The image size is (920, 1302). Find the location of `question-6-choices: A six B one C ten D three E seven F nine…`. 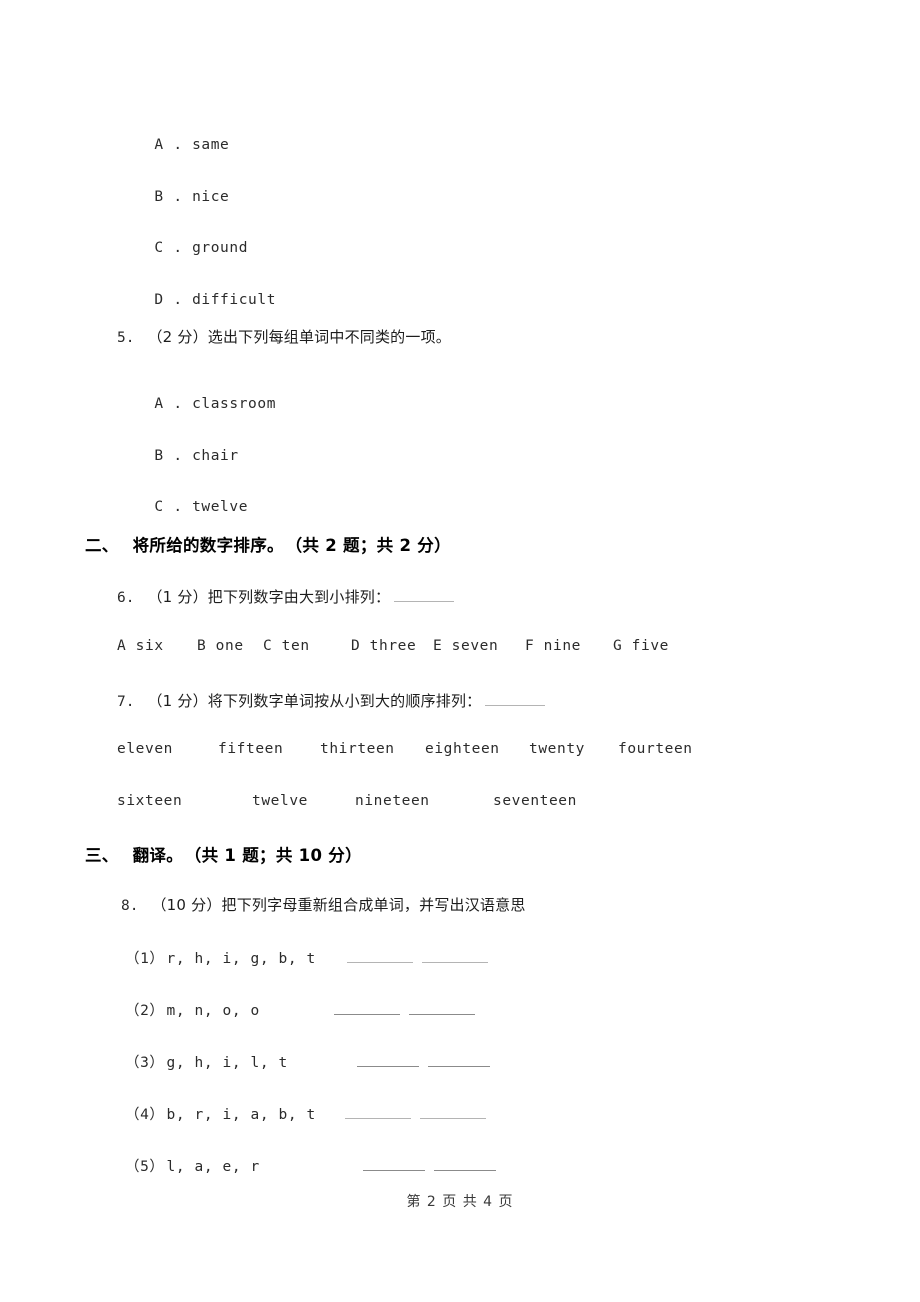

question-6-choices: A six B one C ten D three E seven F nine… is located at coordinates (397, 646).